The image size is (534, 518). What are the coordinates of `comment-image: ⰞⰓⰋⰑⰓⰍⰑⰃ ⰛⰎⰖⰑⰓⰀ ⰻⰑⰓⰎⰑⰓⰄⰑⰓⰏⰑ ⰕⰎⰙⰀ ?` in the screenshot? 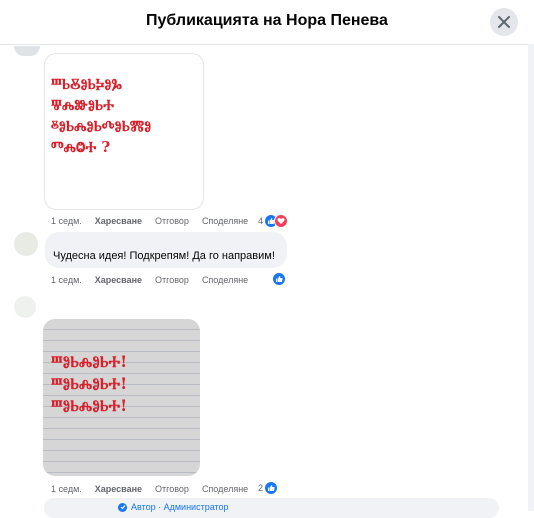 It's located at (124, 131).